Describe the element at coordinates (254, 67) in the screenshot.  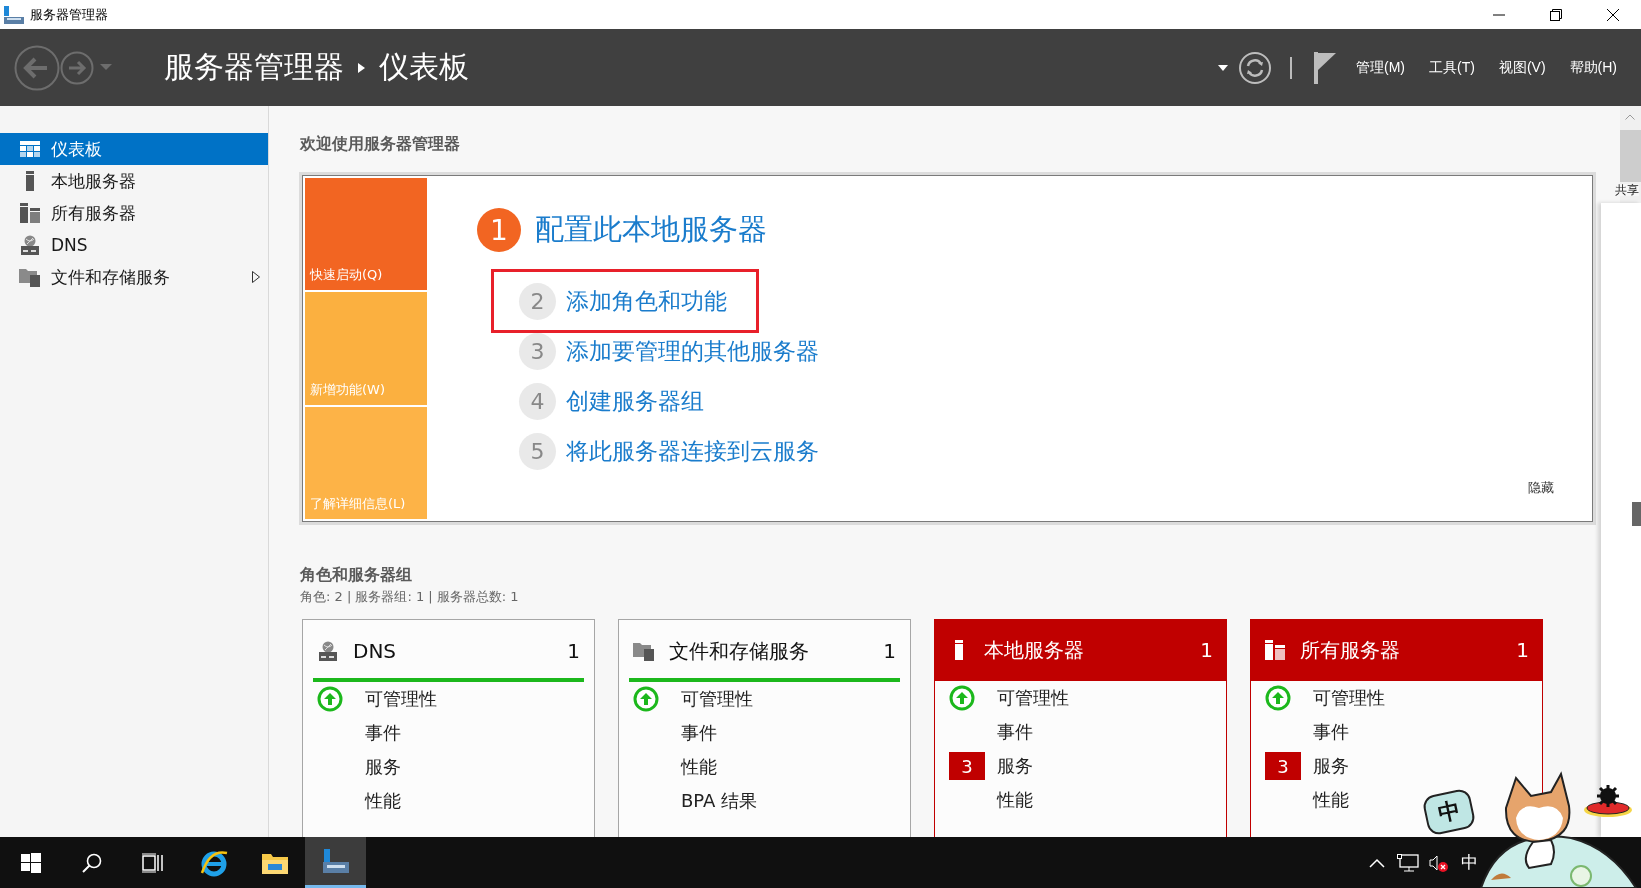
I see `breadcrumb-link: 服务器管理器` at that location.